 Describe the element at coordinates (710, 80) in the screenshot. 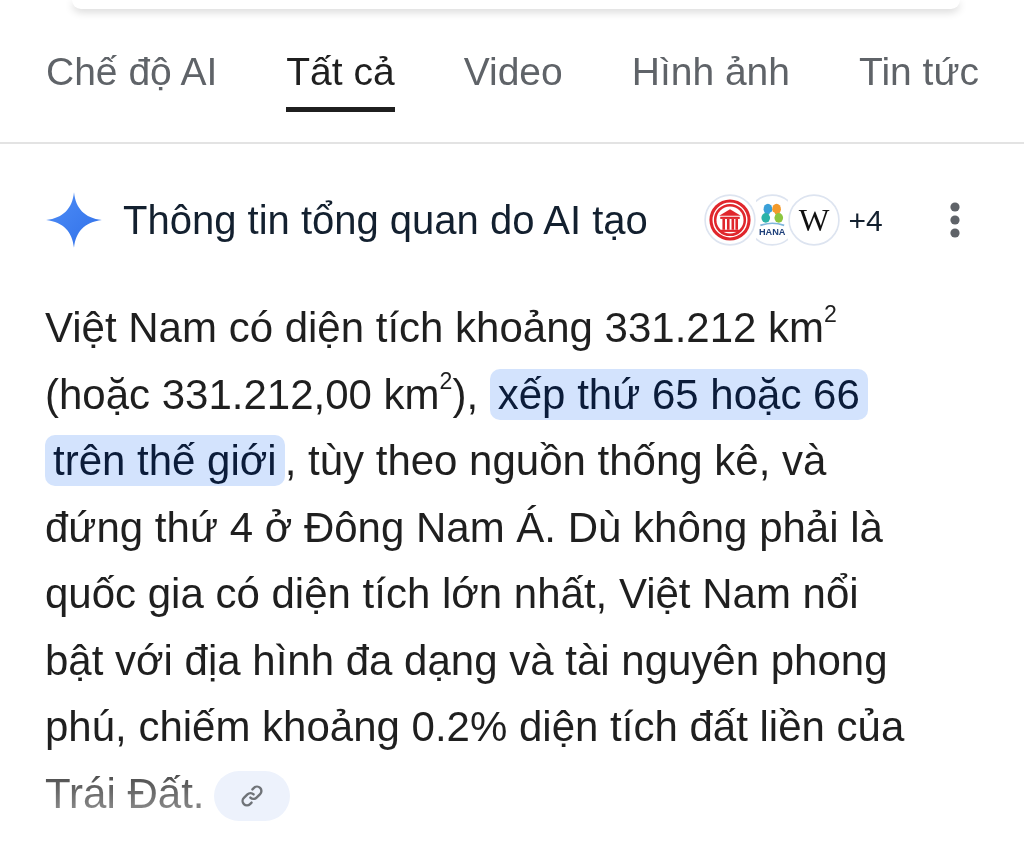

I see `tab: Hình ảnh` at that location.